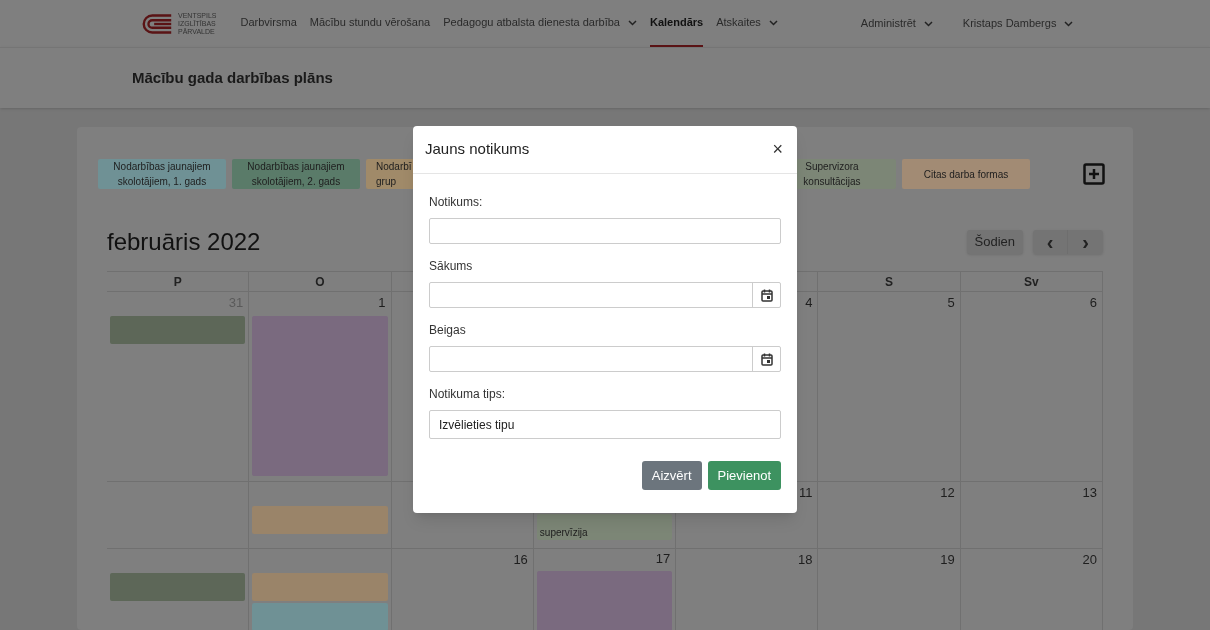 This screenshot has height=630, width=1210. What do you see at coordinates (382, 303) in the screenshot?
I see `day-number: 1` at bounding box center [382, 303].